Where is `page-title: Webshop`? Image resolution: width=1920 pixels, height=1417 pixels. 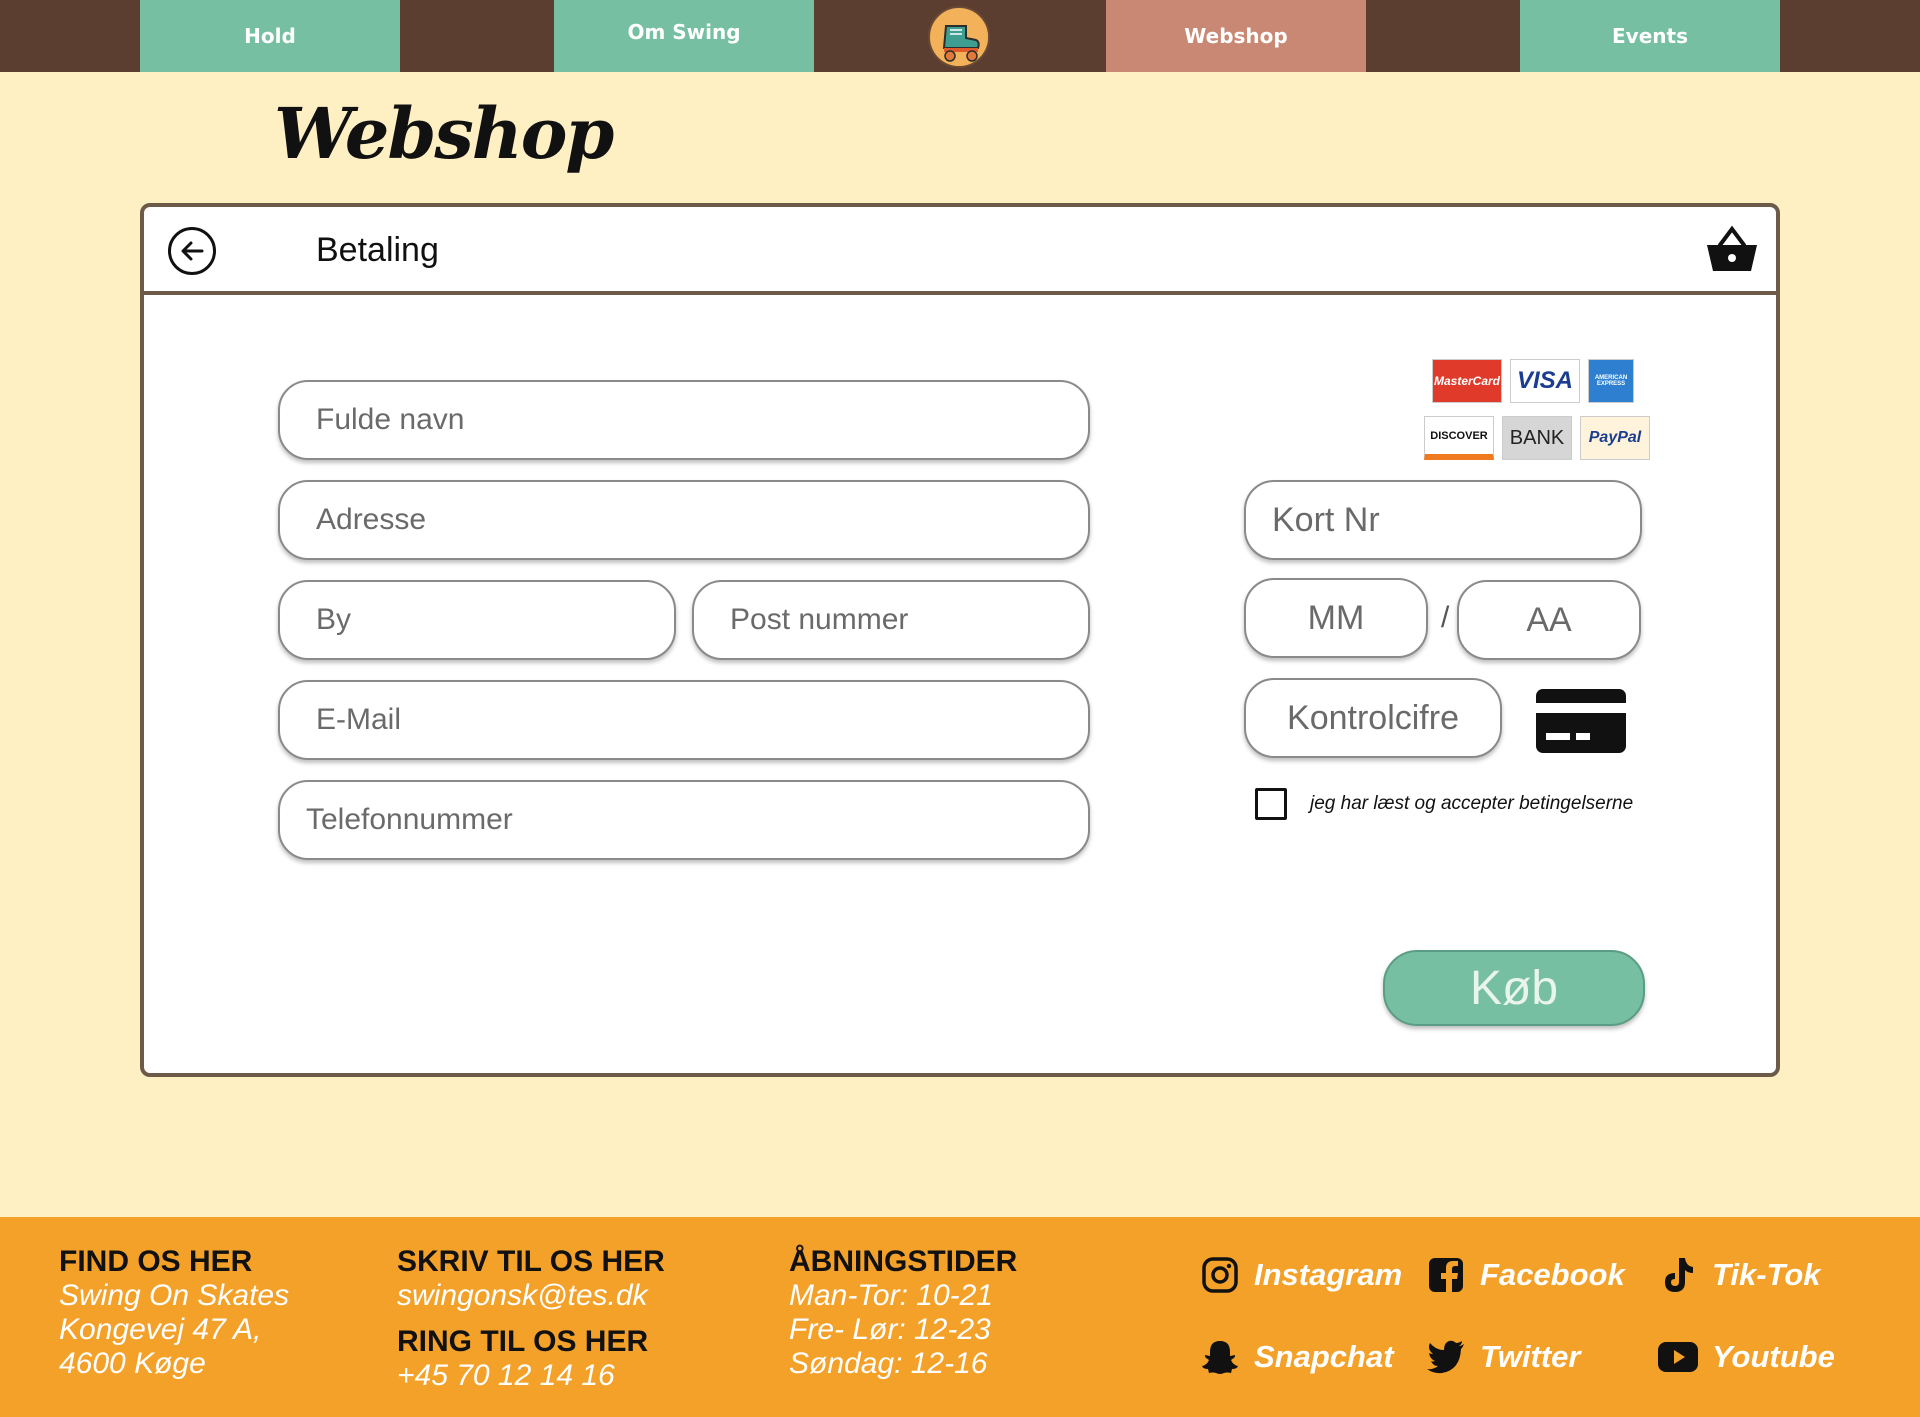
page-title: Webshop is located at coordinates (444, 133).